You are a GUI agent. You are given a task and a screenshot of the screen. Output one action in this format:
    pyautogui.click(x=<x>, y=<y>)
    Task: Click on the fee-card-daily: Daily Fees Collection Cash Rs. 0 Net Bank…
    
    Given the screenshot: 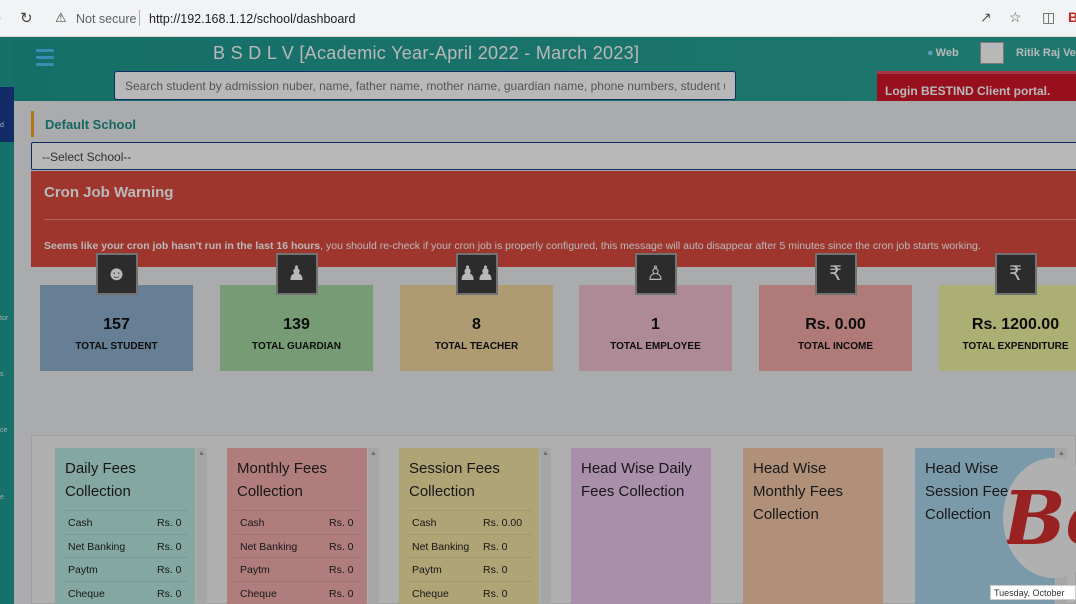 What is the action you would take?
    pyautogui.click(x=125, y=526)
    